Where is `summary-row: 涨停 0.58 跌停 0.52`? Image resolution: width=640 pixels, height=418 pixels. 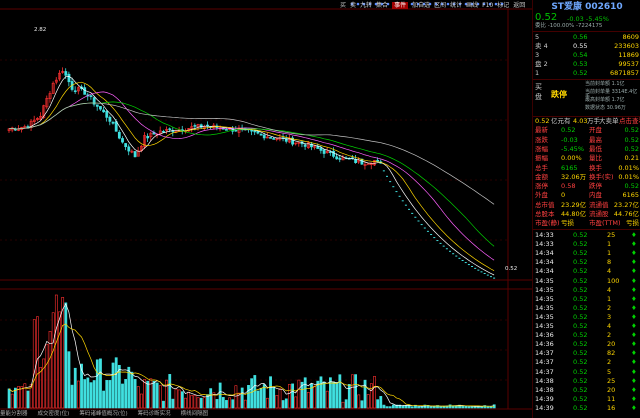 summary-row: 涨停 0.58 跌停 0.52 is located at coordinates (586, 186).